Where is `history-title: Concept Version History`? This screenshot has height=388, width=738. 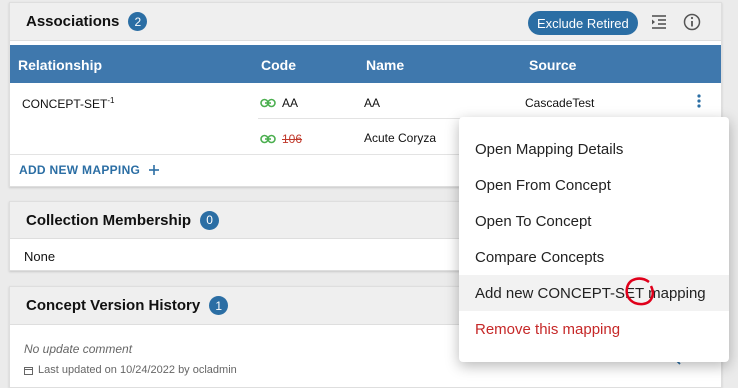 history-title: Concept Version History is located at coordinates (113, 305).